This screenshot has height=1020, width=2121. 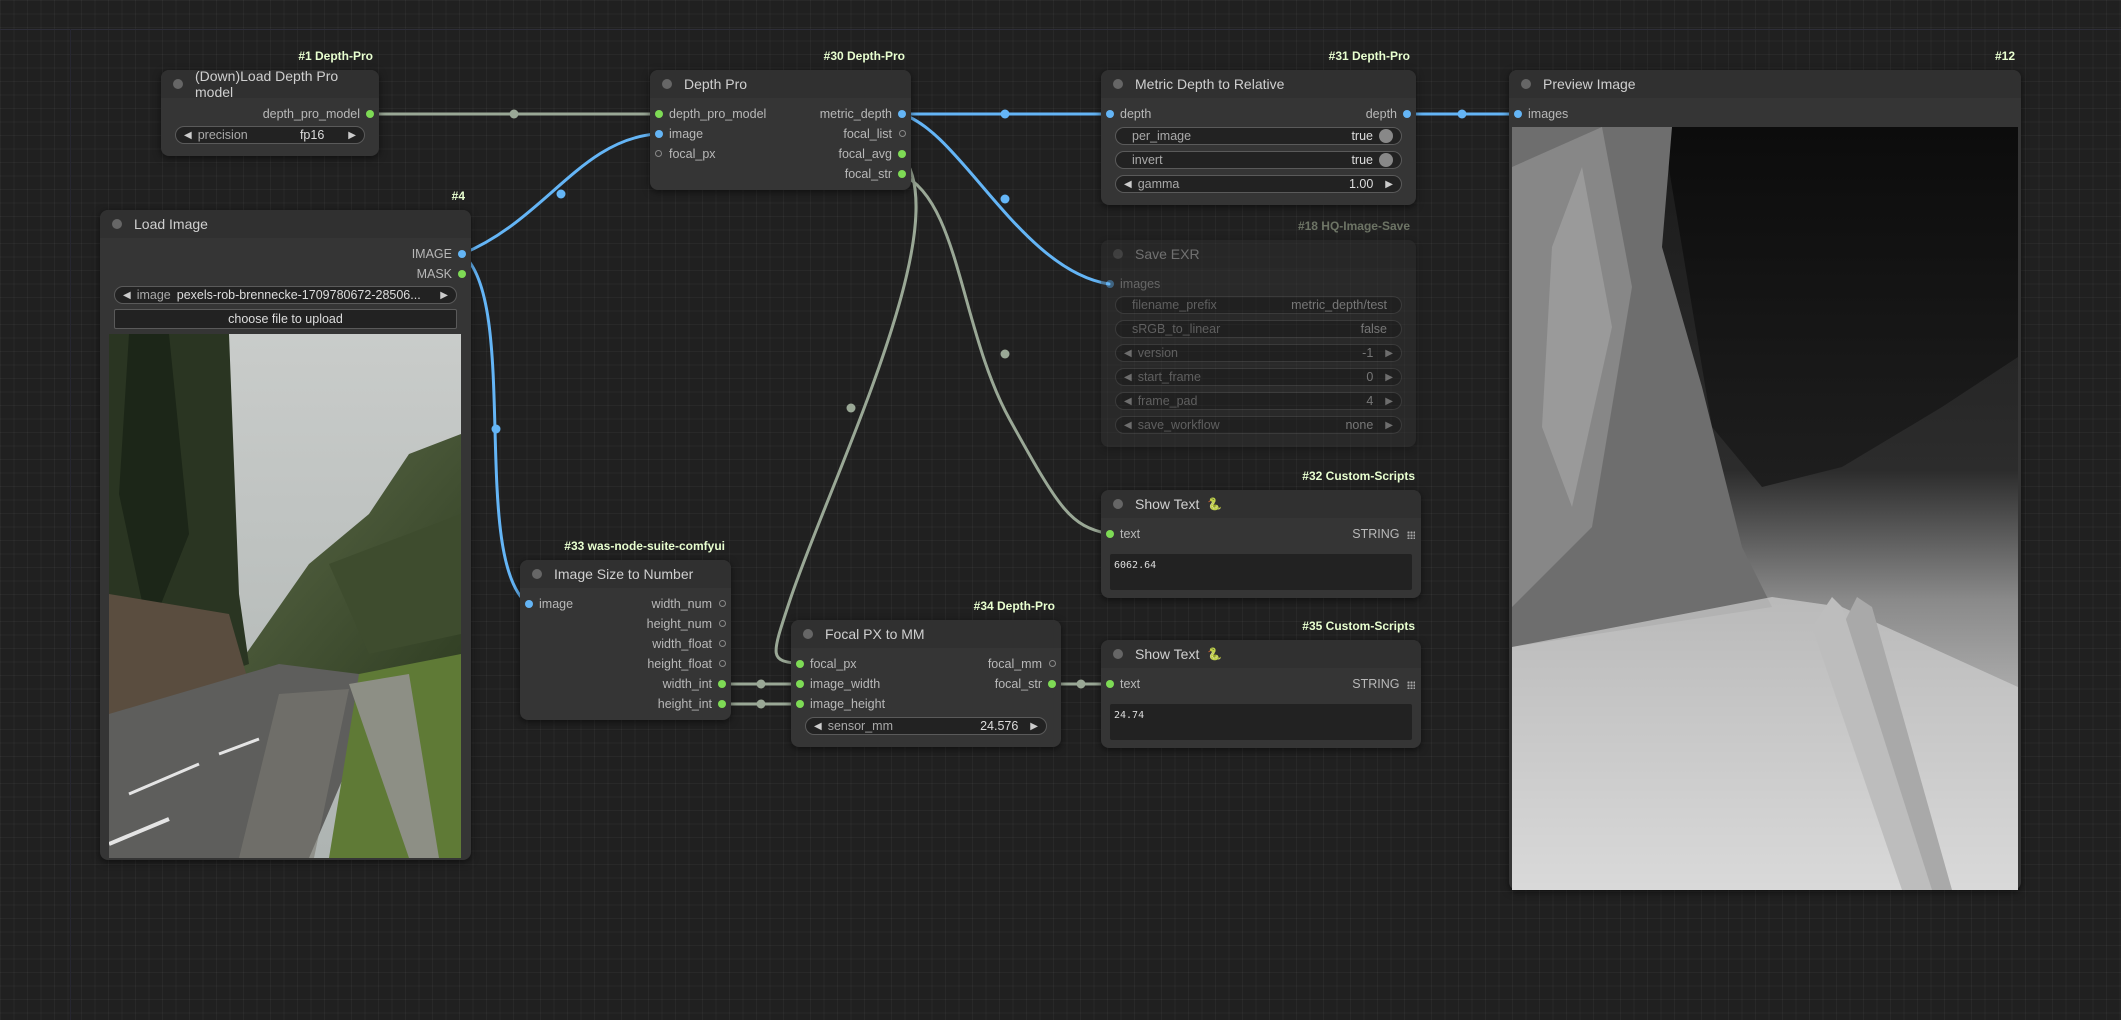 What do you see at coordinates (691, 644) in the screenshot?
I see `output-width-float: width_float` at bounding box center [691, 644].